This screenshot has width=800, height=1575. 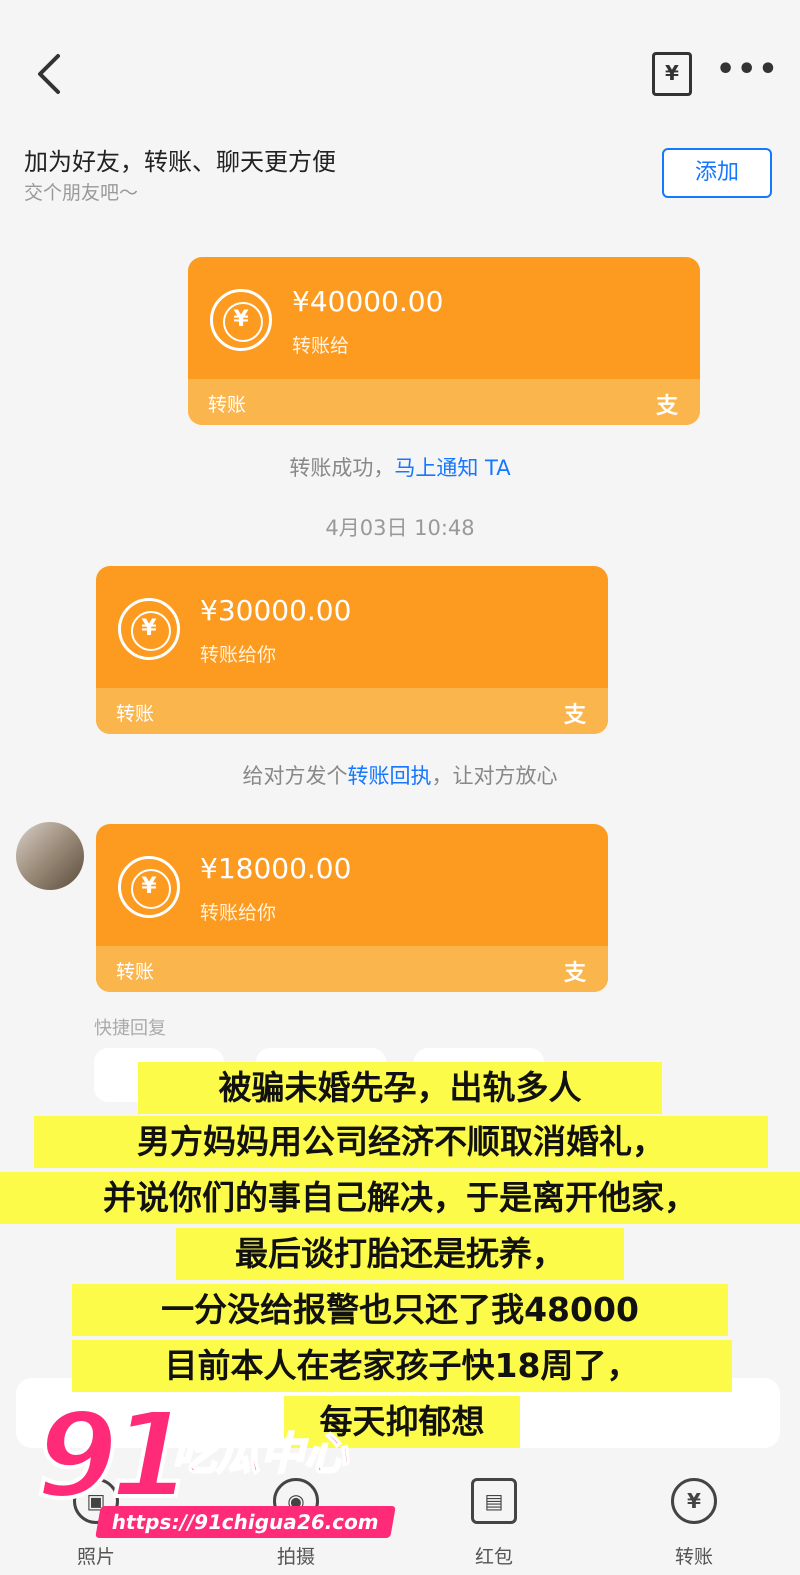 I want to click on transfer-amount: ¥40000.00, so click(x=368, y=301).